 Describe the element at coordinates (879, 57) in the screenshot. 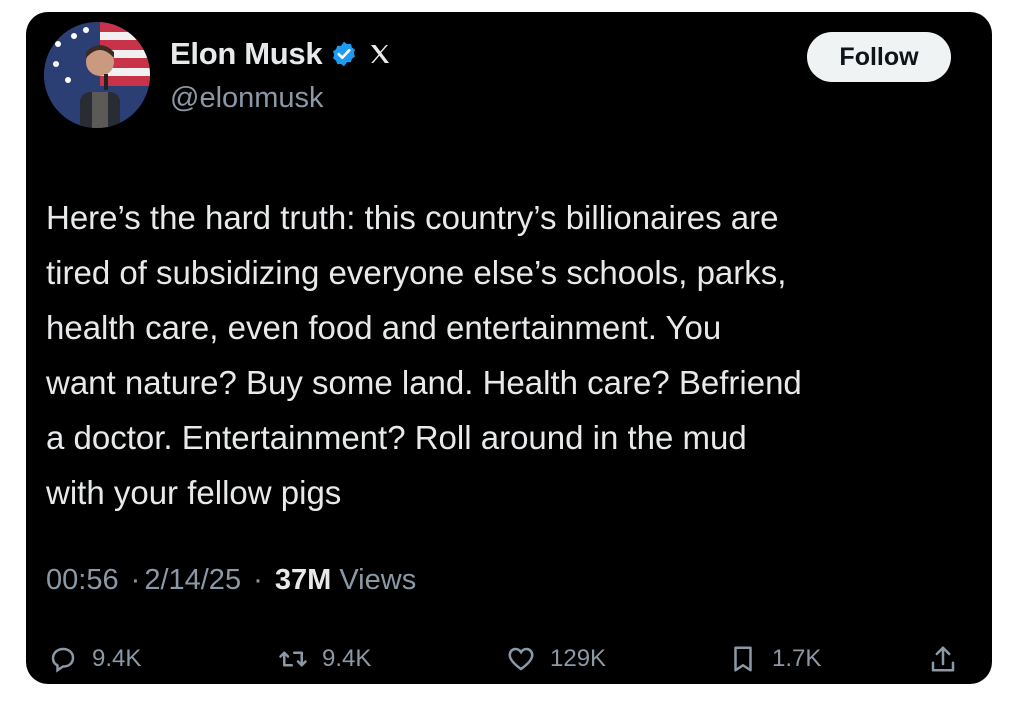

I see `follow-button: Follow` at that location.